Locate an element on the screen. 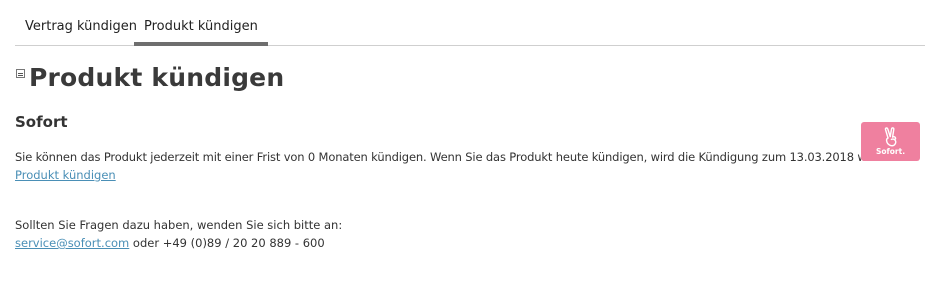  tab-vertrag-kuendigen: Vertrag kündigen is located at coordinates (81, 27).